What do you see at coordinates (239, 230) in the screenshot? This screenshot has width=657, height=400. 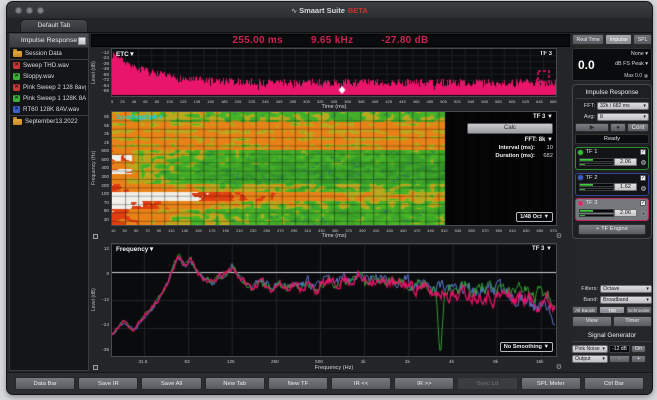 I see `spectrograph-x-tick: 210` at bounding box center [239, 230].